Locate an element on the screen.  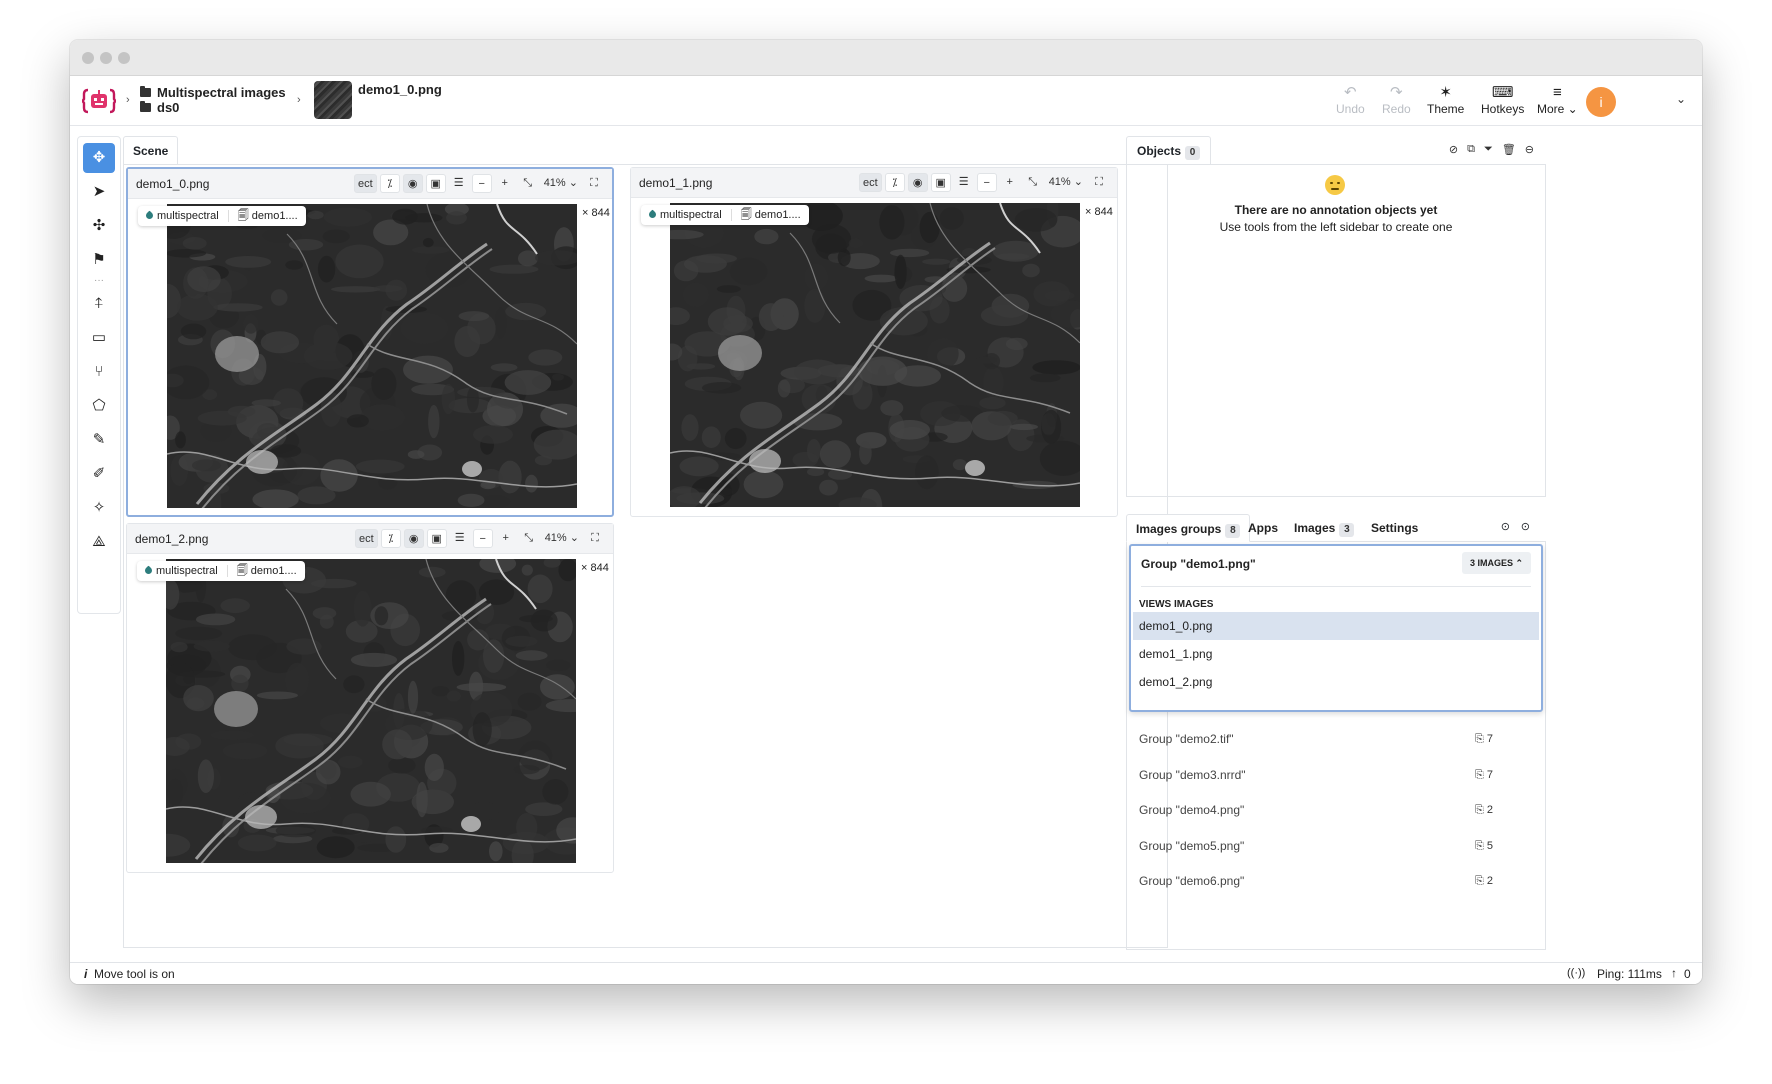
group-image-item: demo1_2.png is located at coordinates (1336, 682).